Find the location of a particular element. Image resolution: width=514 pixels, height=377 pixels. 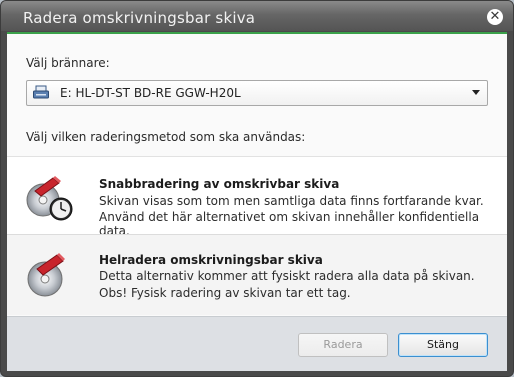

chevron-down-icon is located at coordinates (476, 92).